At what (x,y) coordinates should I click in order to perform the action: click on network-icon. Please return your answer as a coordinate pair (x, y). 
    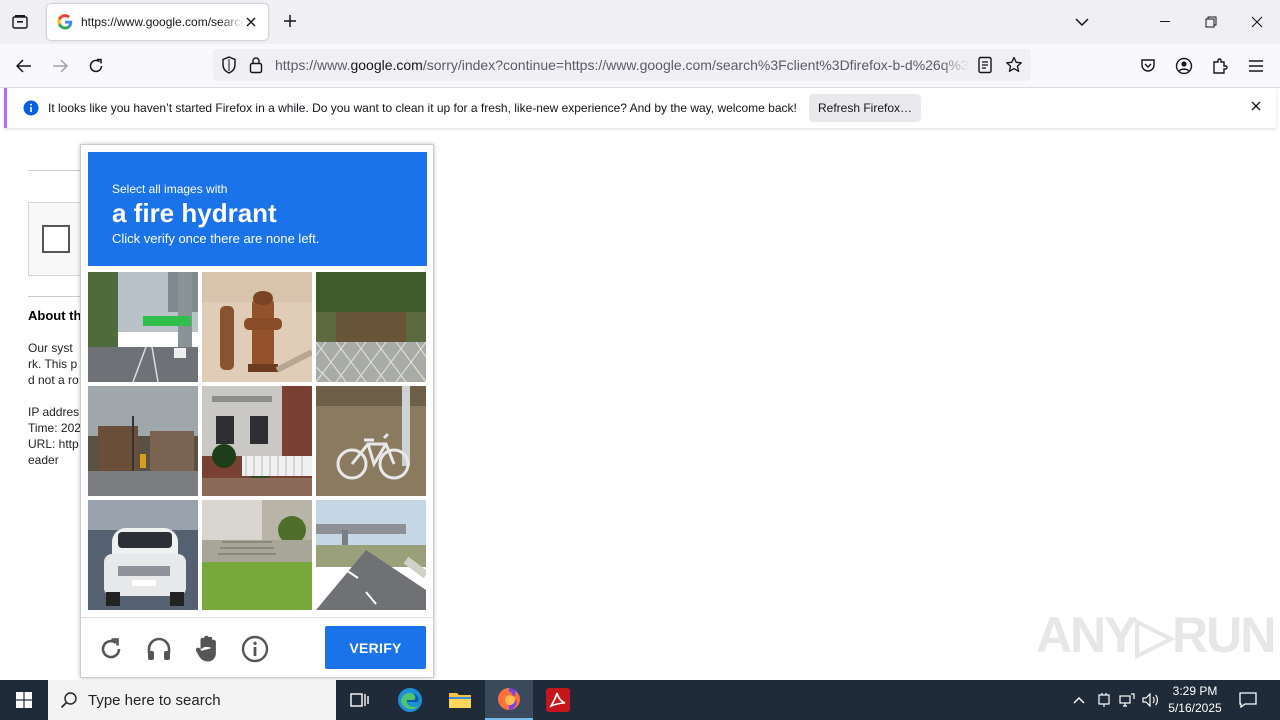
    Looking at the image, I should click on (1127, 700).